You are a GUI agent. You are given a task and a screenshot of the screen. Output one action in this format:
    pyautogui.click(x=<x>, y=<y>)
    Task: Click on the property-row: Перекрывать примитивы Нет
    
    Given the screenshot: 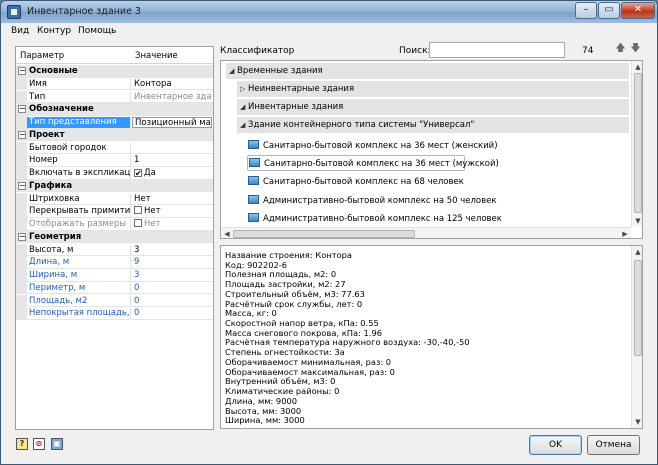 What is the action you would take?
    pyautogui.click(x=114, y=211)
    